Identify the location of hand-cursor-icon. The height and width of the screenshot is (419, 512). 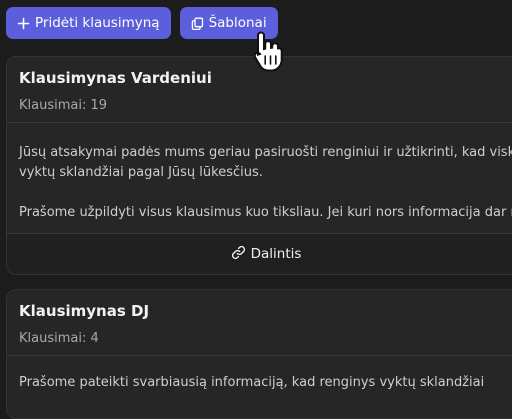
(270, 55).